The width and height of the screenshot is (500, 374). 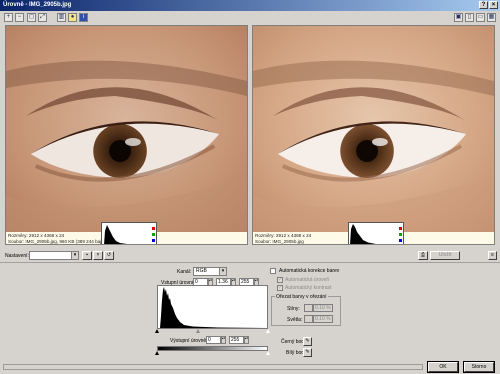 What do you see at coordinates (363, 234) in the screenshot?
I see `preview-mini-histogram-graph` at bounding box center [363, 234].